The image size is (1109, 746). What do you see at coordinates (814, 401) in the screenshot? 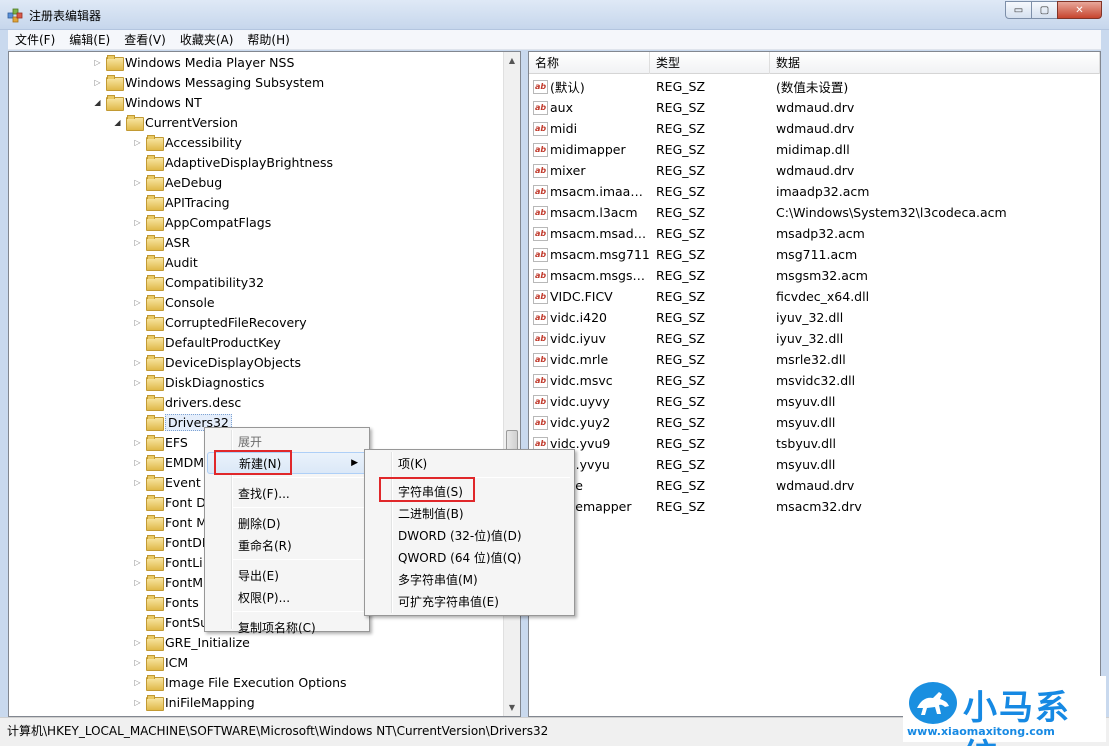
I see `value-row: ab vidc.uyvy REG_SZ msyuv.dll` at bounding box center [814, 401].